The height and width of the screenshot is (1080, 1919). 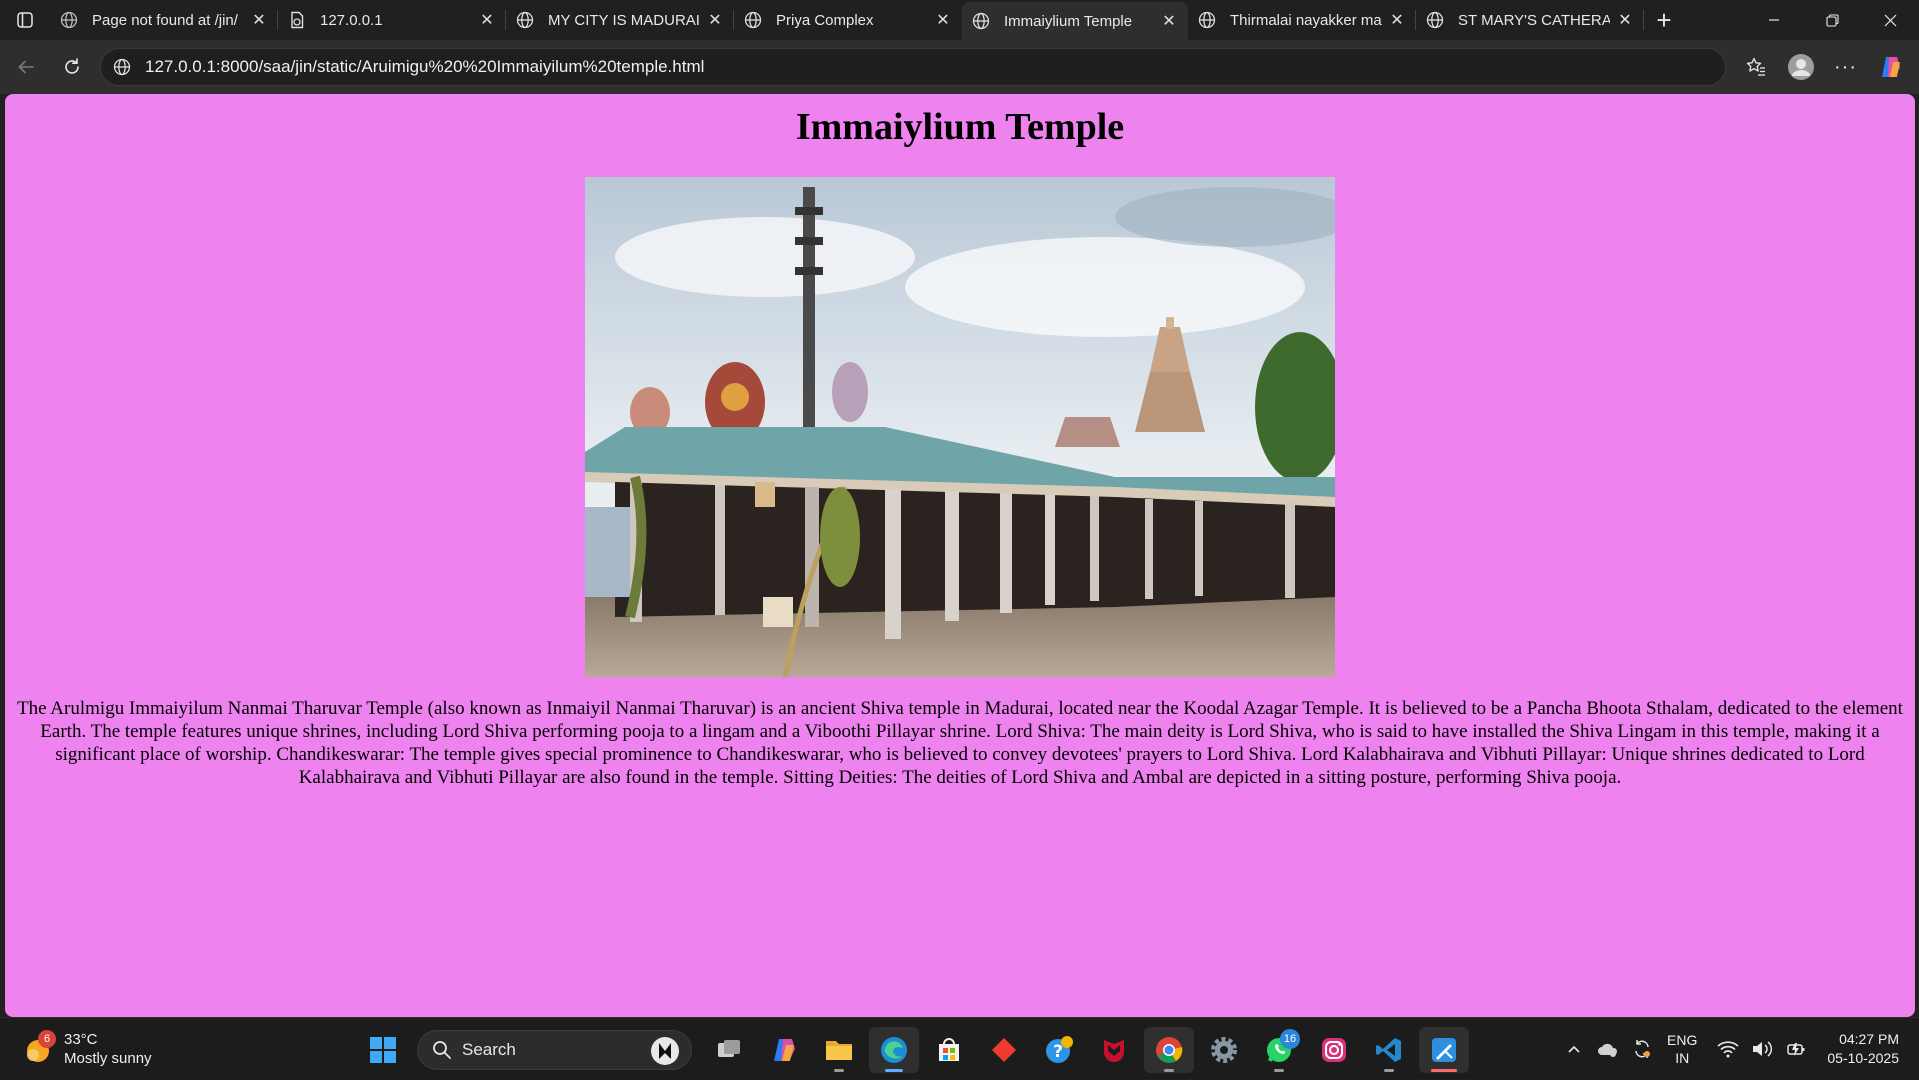 I want to click on restore-icon, so click(x=1832, y=20).